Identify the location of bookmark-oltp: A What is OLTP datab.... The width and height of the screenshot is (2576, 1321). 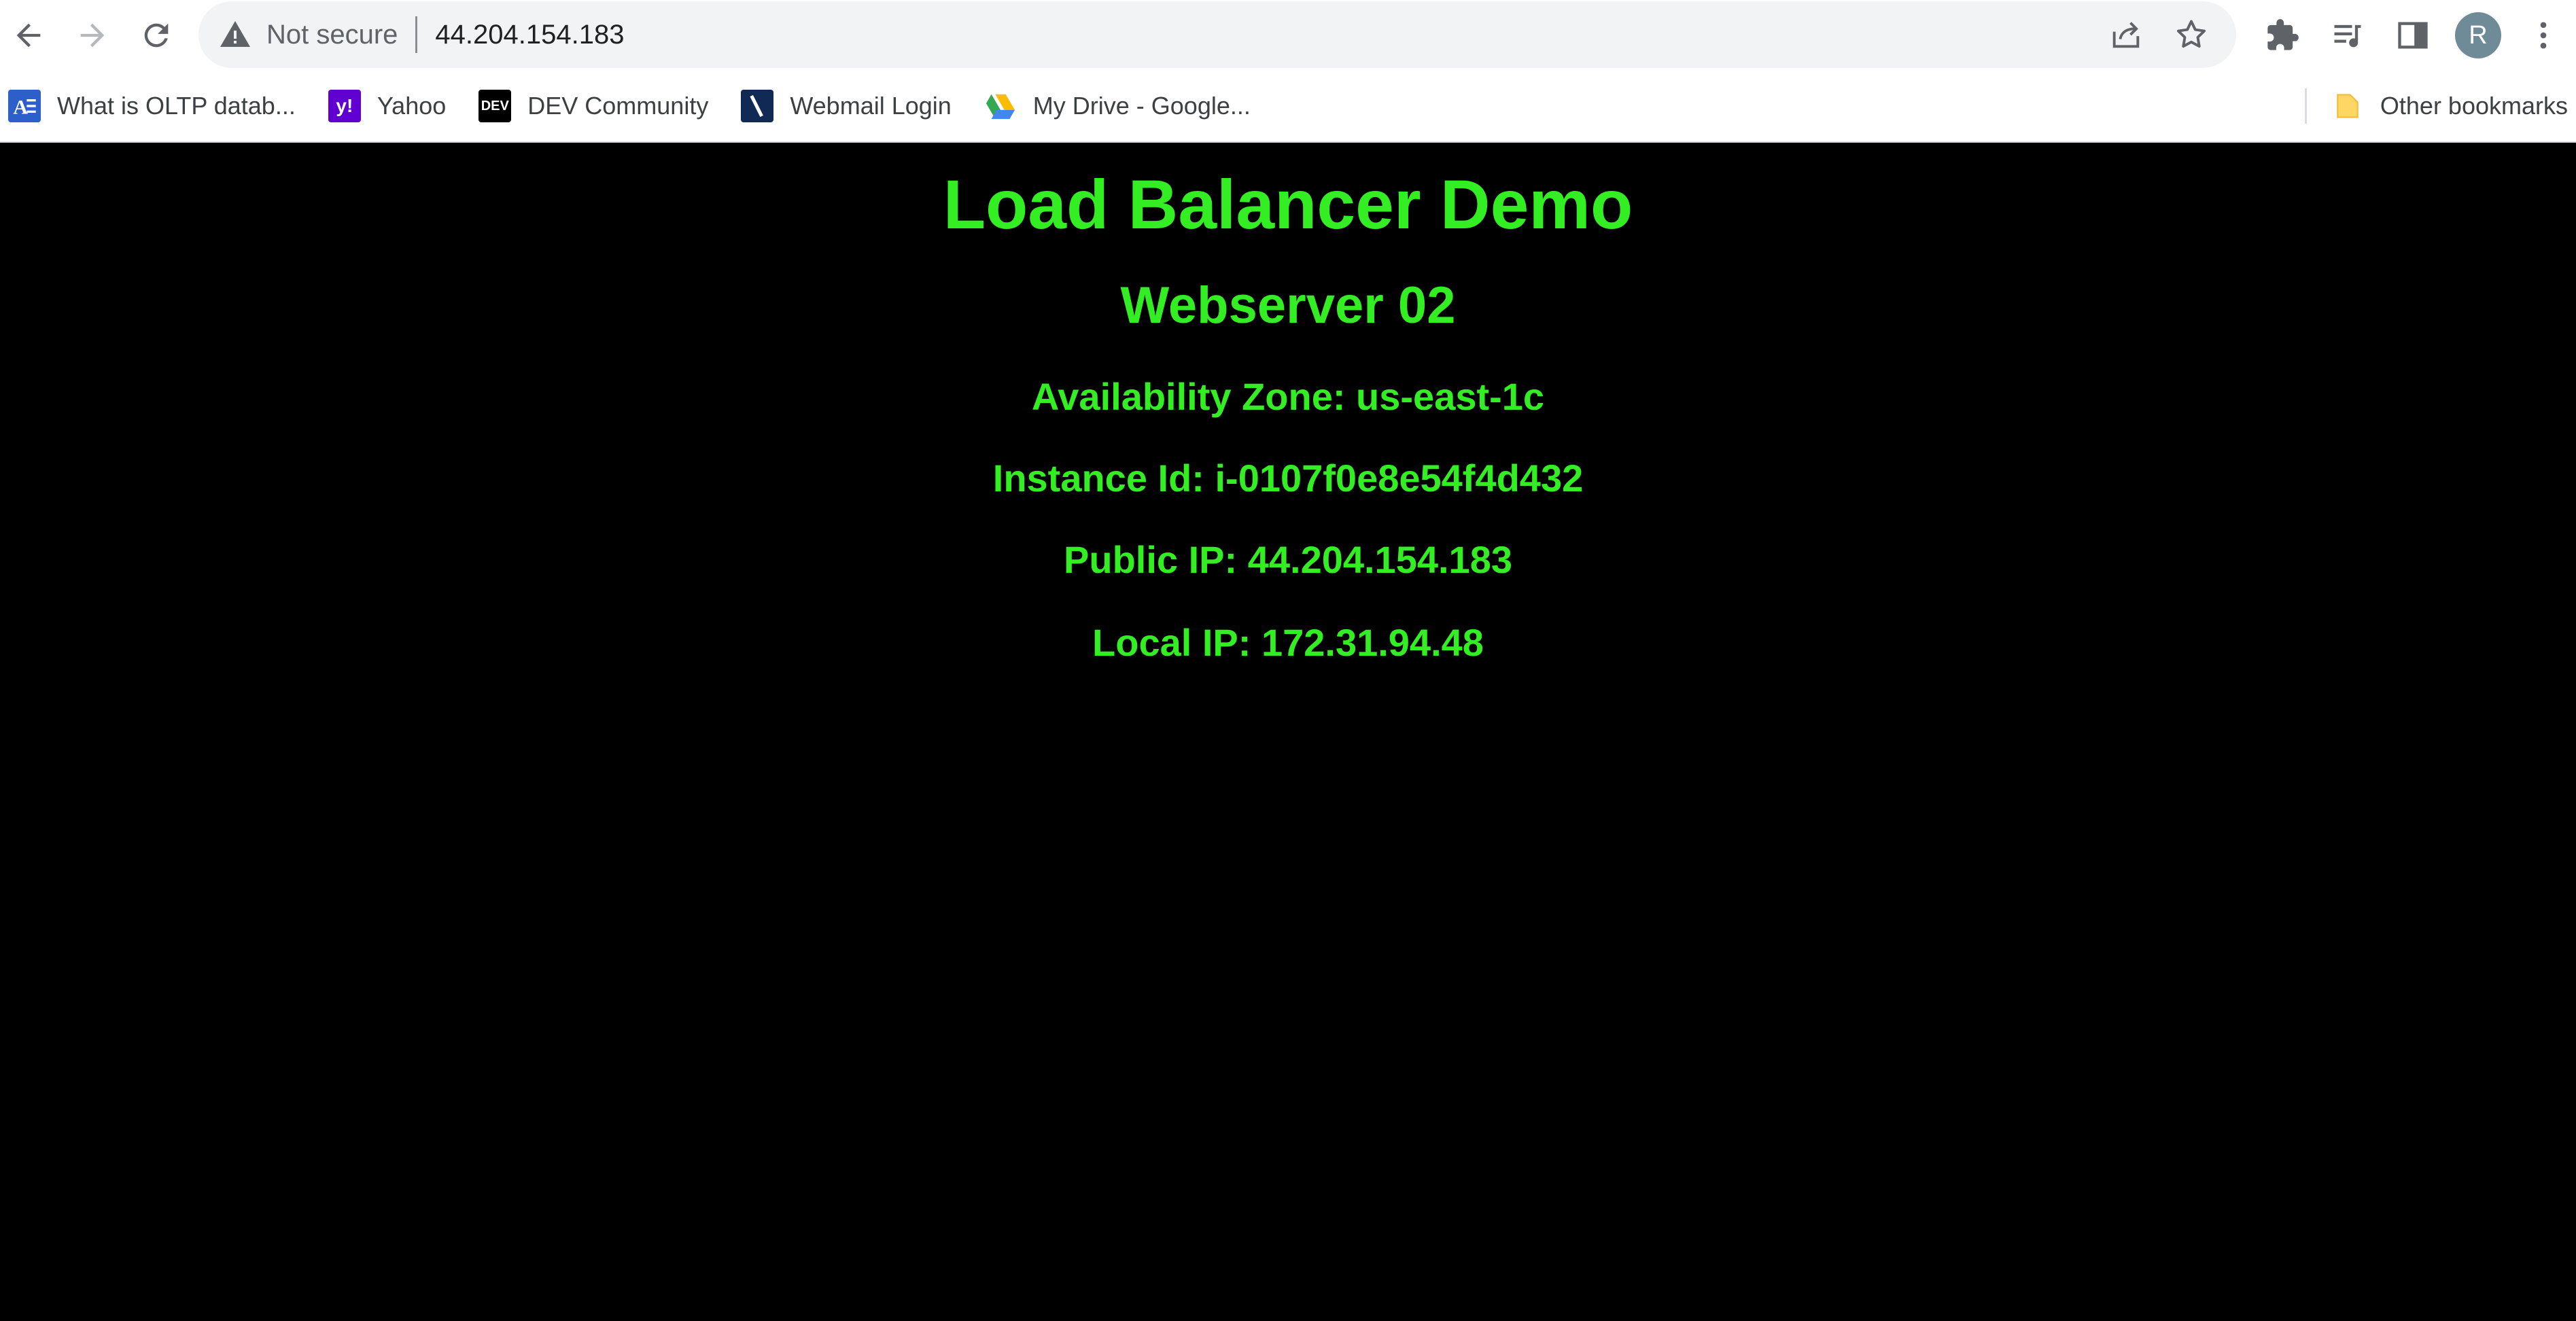
(152, 106).